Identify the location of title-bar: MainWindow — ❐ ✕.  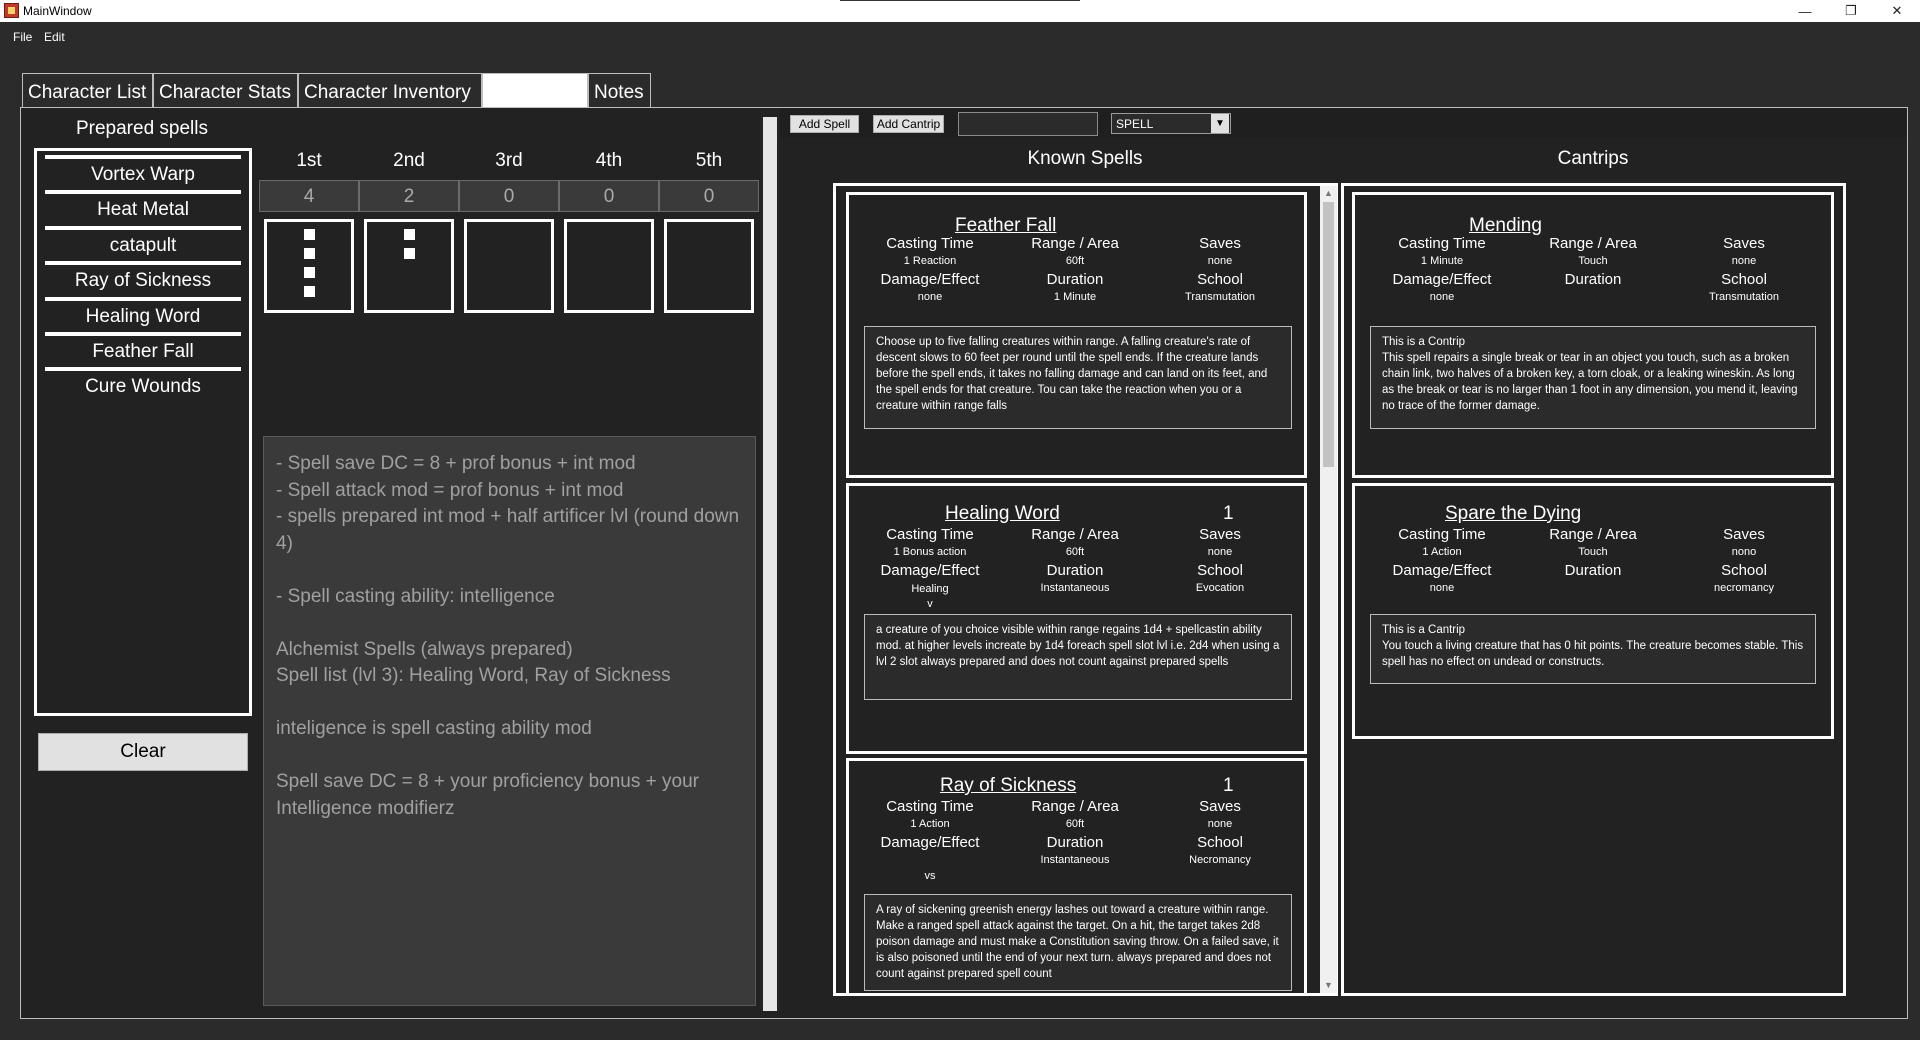
(960, 11).